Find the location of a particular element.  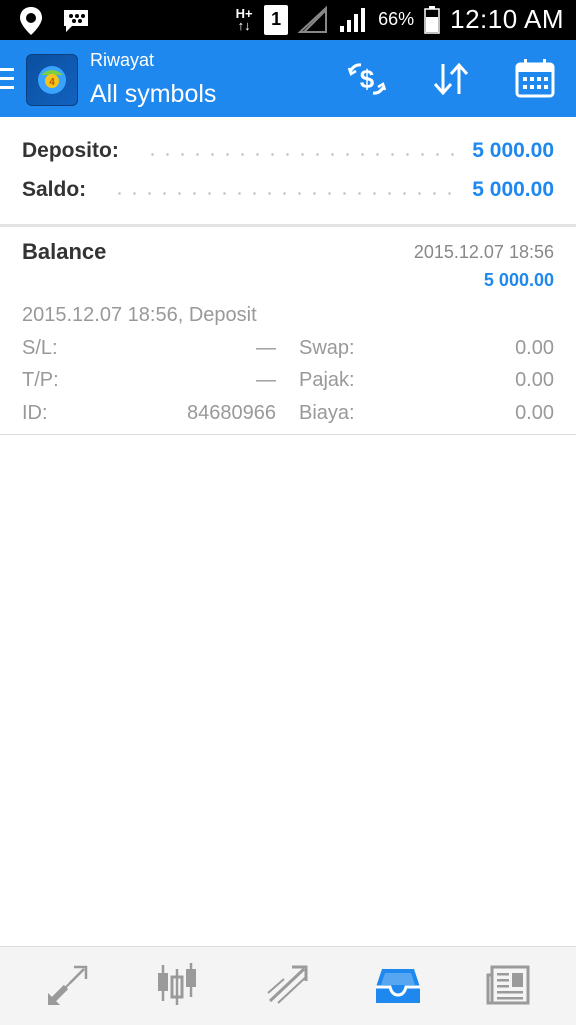

sim-icon: 1 is located at coordinates (276, 19).